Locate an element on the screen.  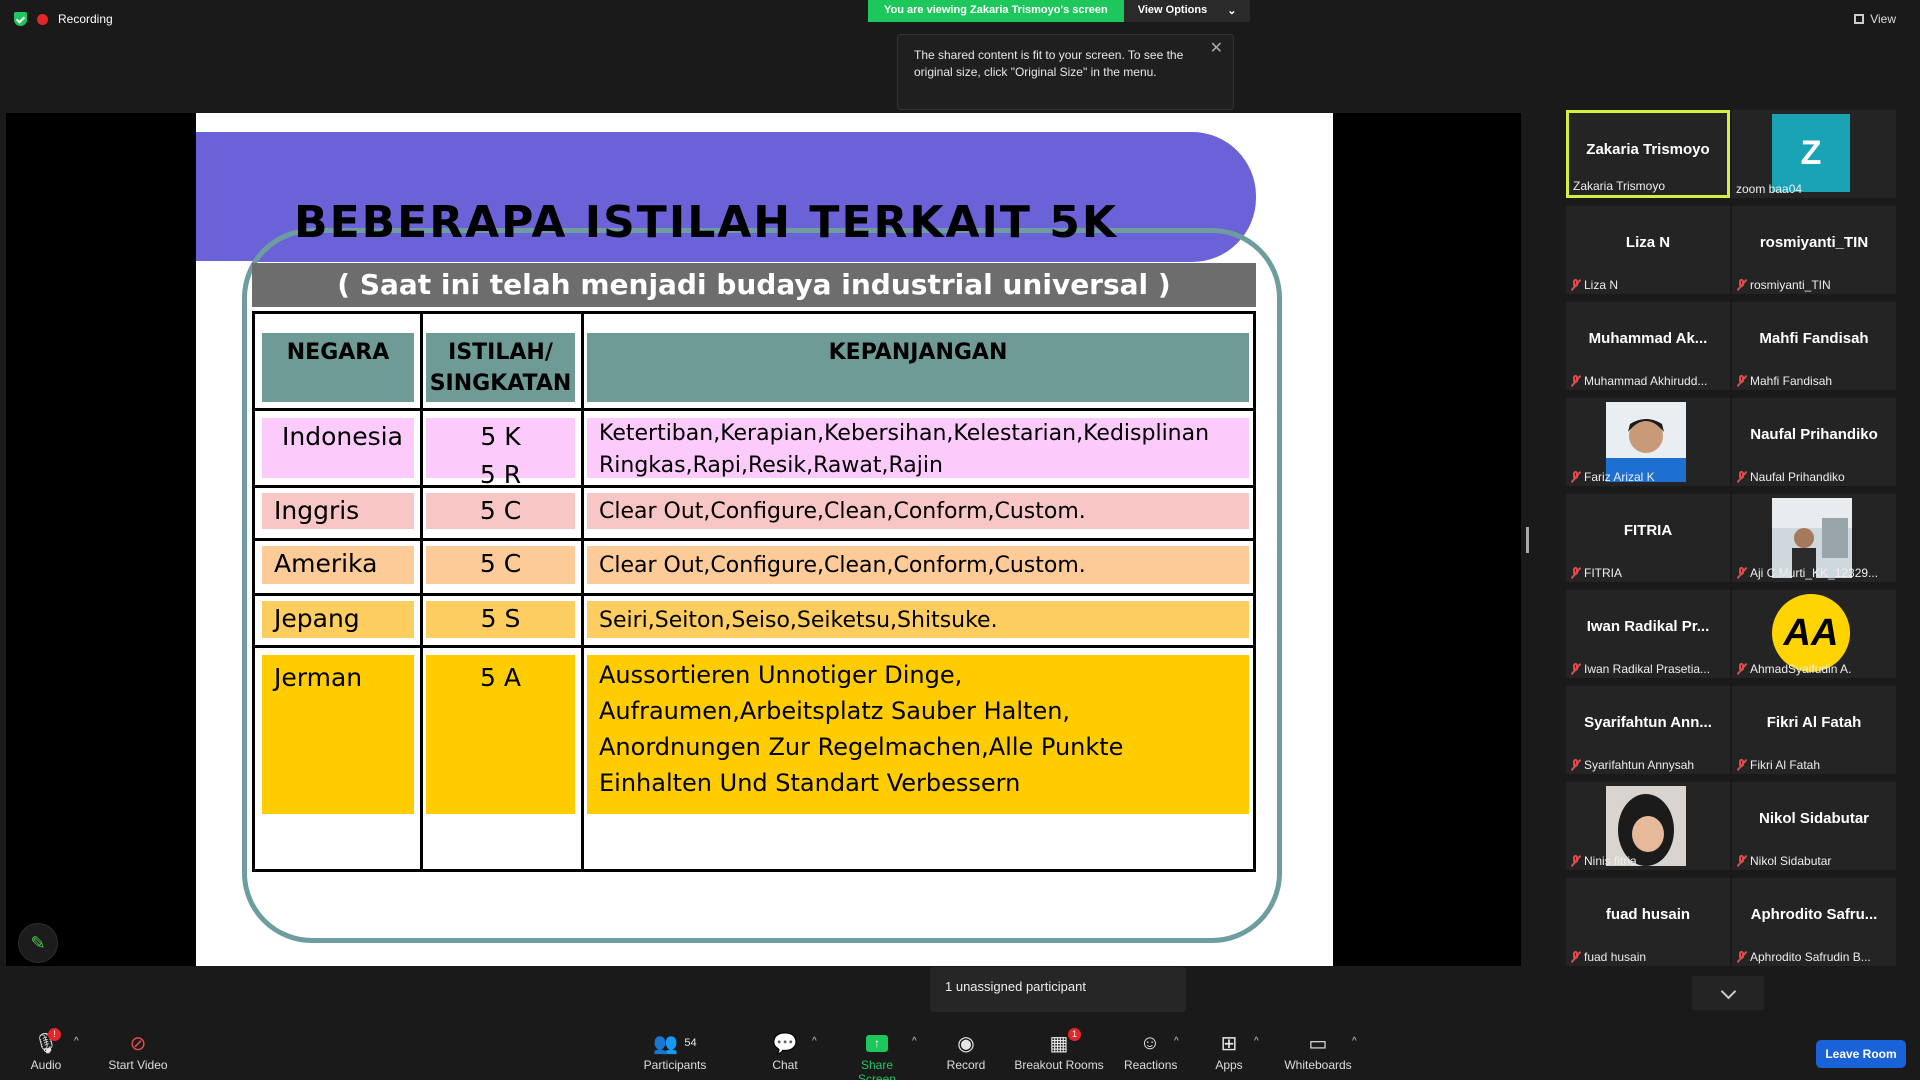
apps-caret-icon: ^ is located at coordinates (1256, 1041).